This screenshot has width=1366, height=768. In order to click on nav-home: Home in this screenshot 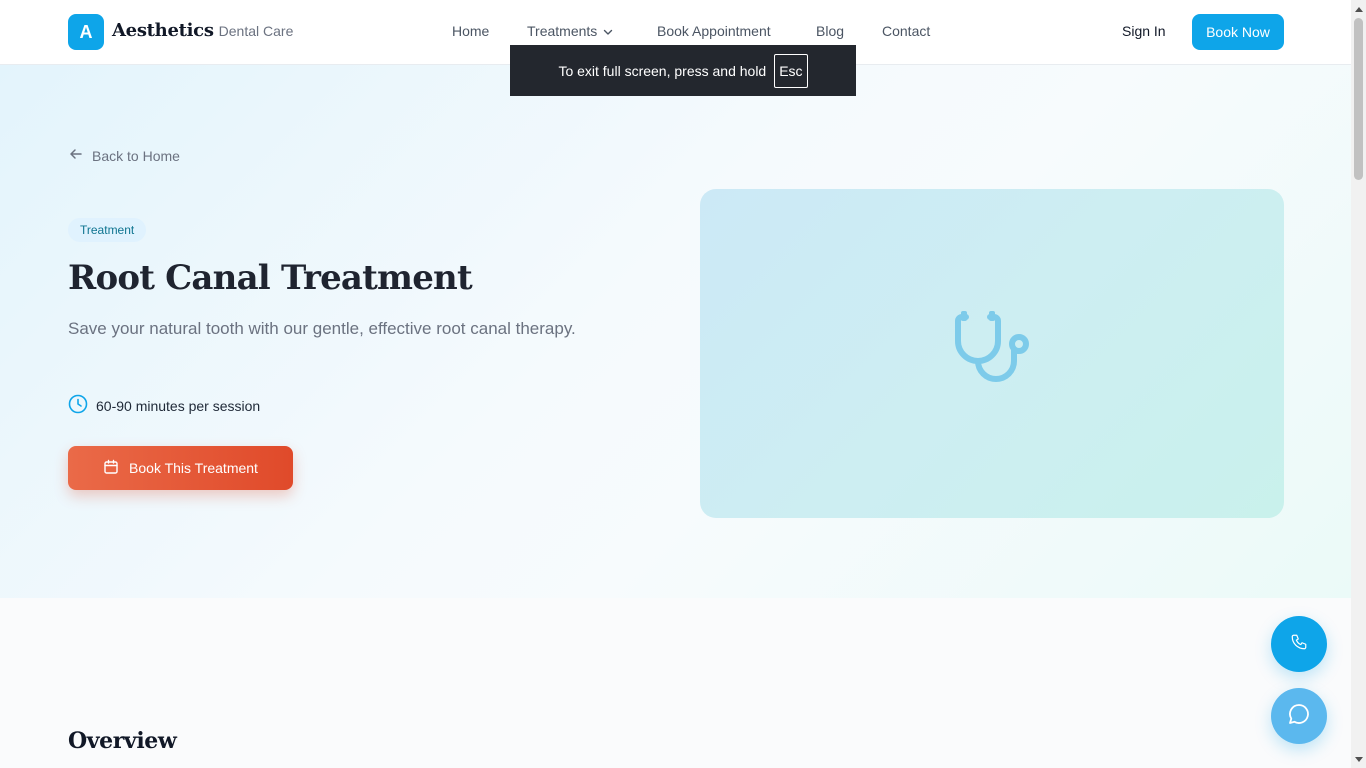, I will do `click(470, 31)`.